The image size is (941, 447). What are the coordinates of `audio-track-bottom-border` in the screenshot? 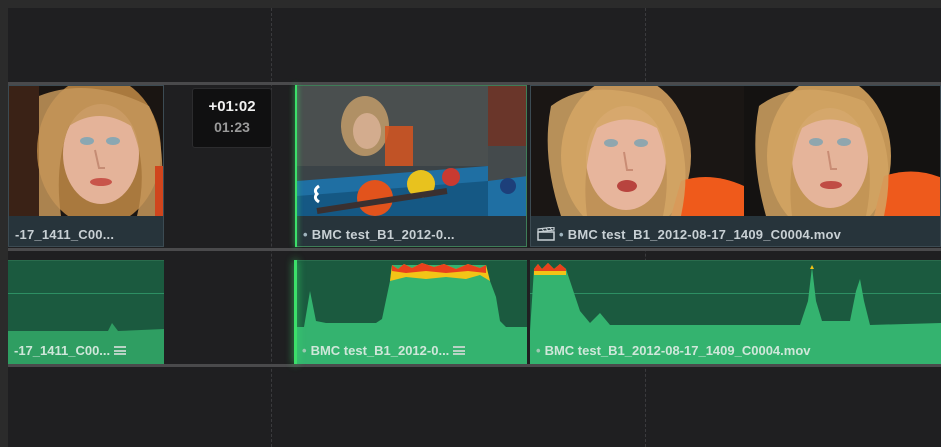 It's located at (474, 365).